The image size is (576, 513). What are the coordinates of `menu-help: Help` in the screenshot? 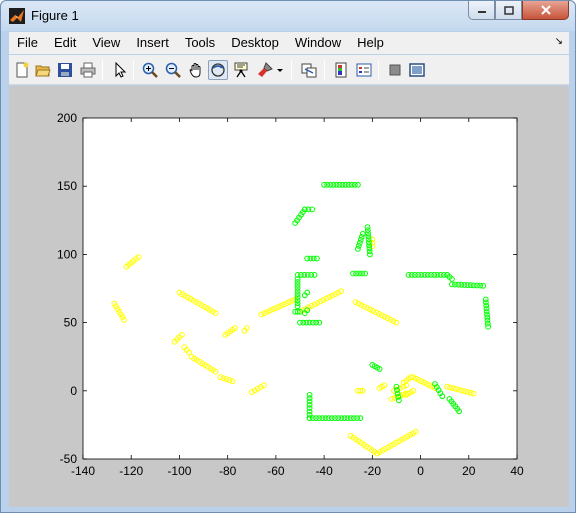 It's located at (370, 43).